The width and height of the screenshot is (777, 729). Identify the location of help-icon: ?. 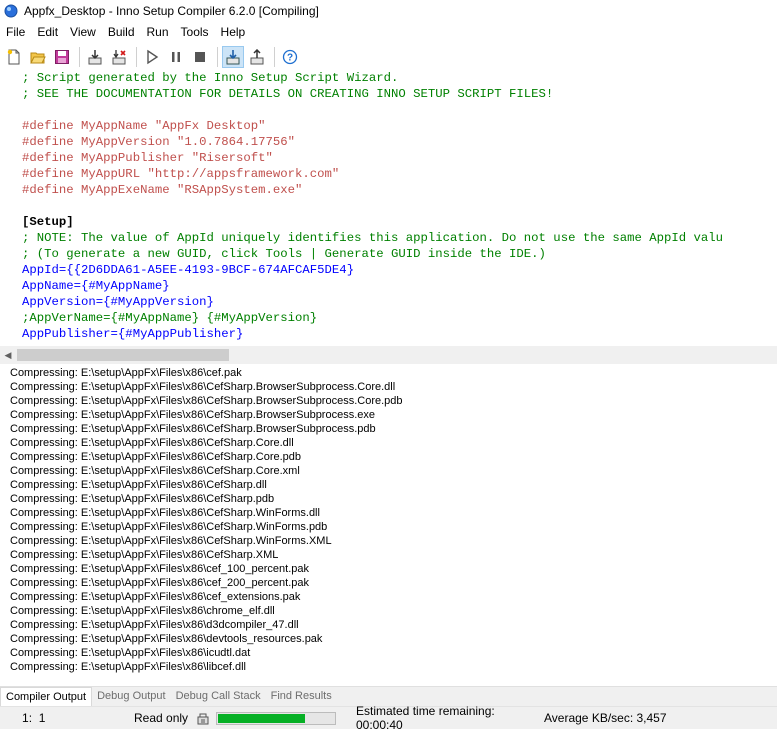
(290, 57).